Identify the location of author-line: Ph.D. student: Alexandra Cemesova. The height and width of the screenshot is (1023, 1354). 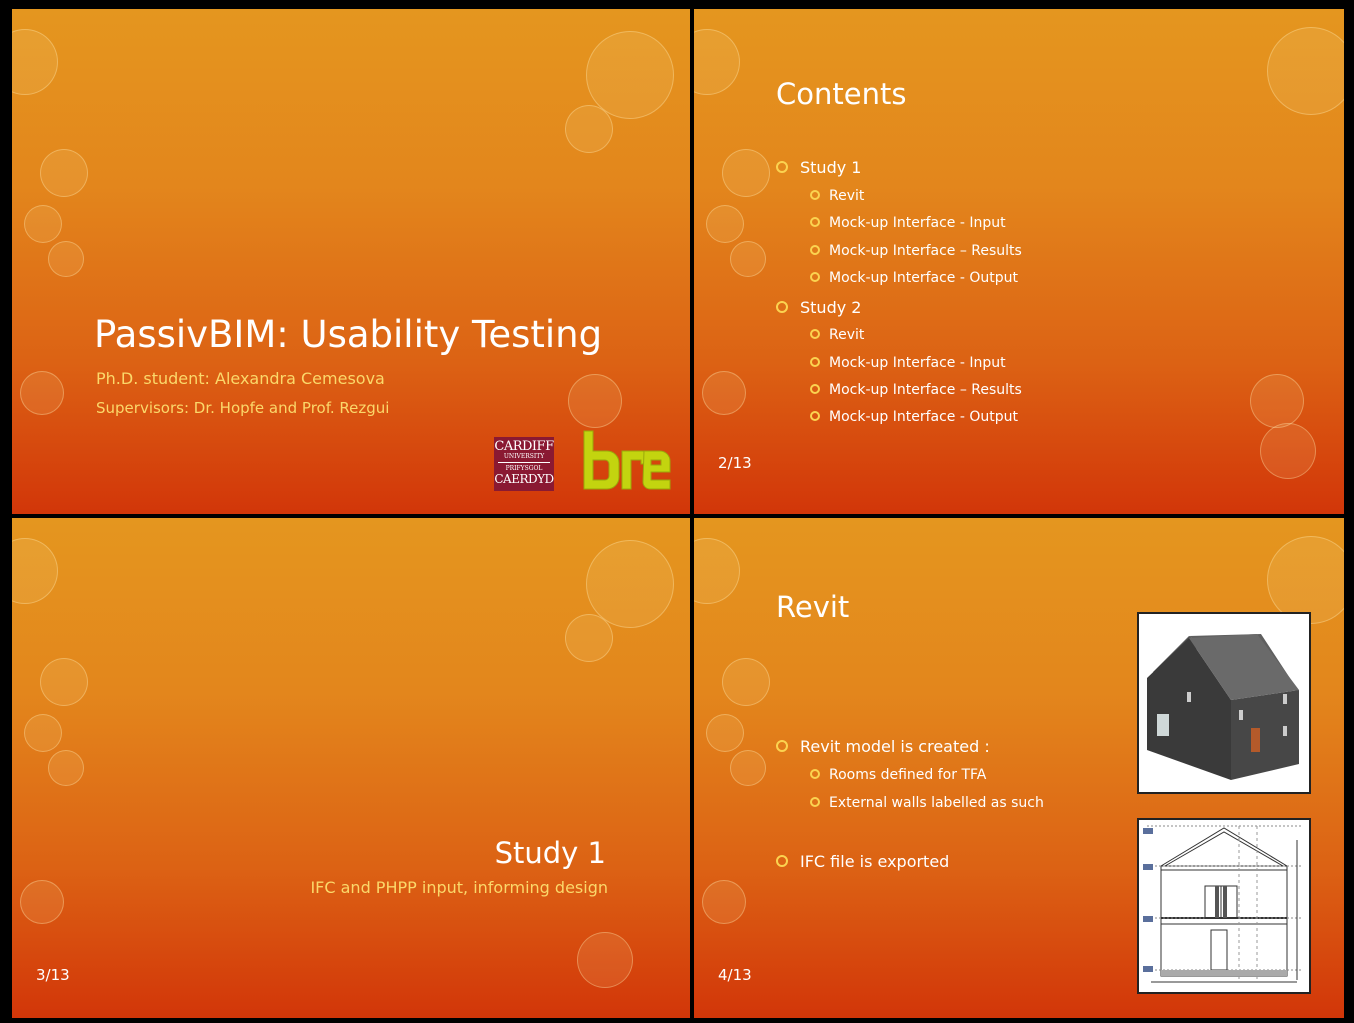
(240, 378).